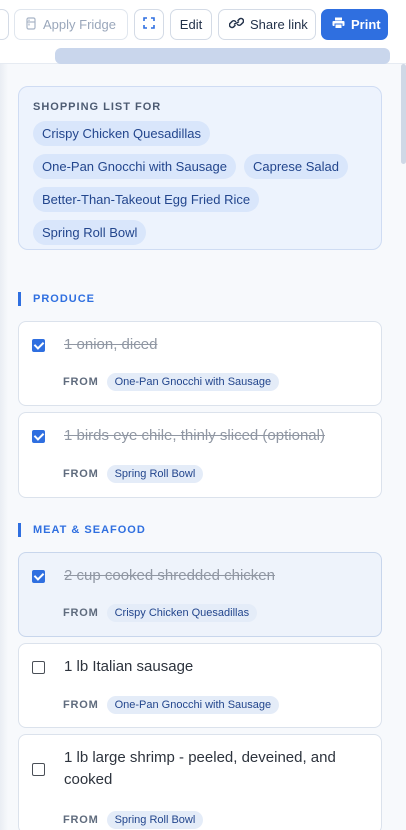  What do you see at coordinates (79, 24) in the screenshot?
I see `apply-fridge-label: Apply Fridge` at bounding box center [79, 24].